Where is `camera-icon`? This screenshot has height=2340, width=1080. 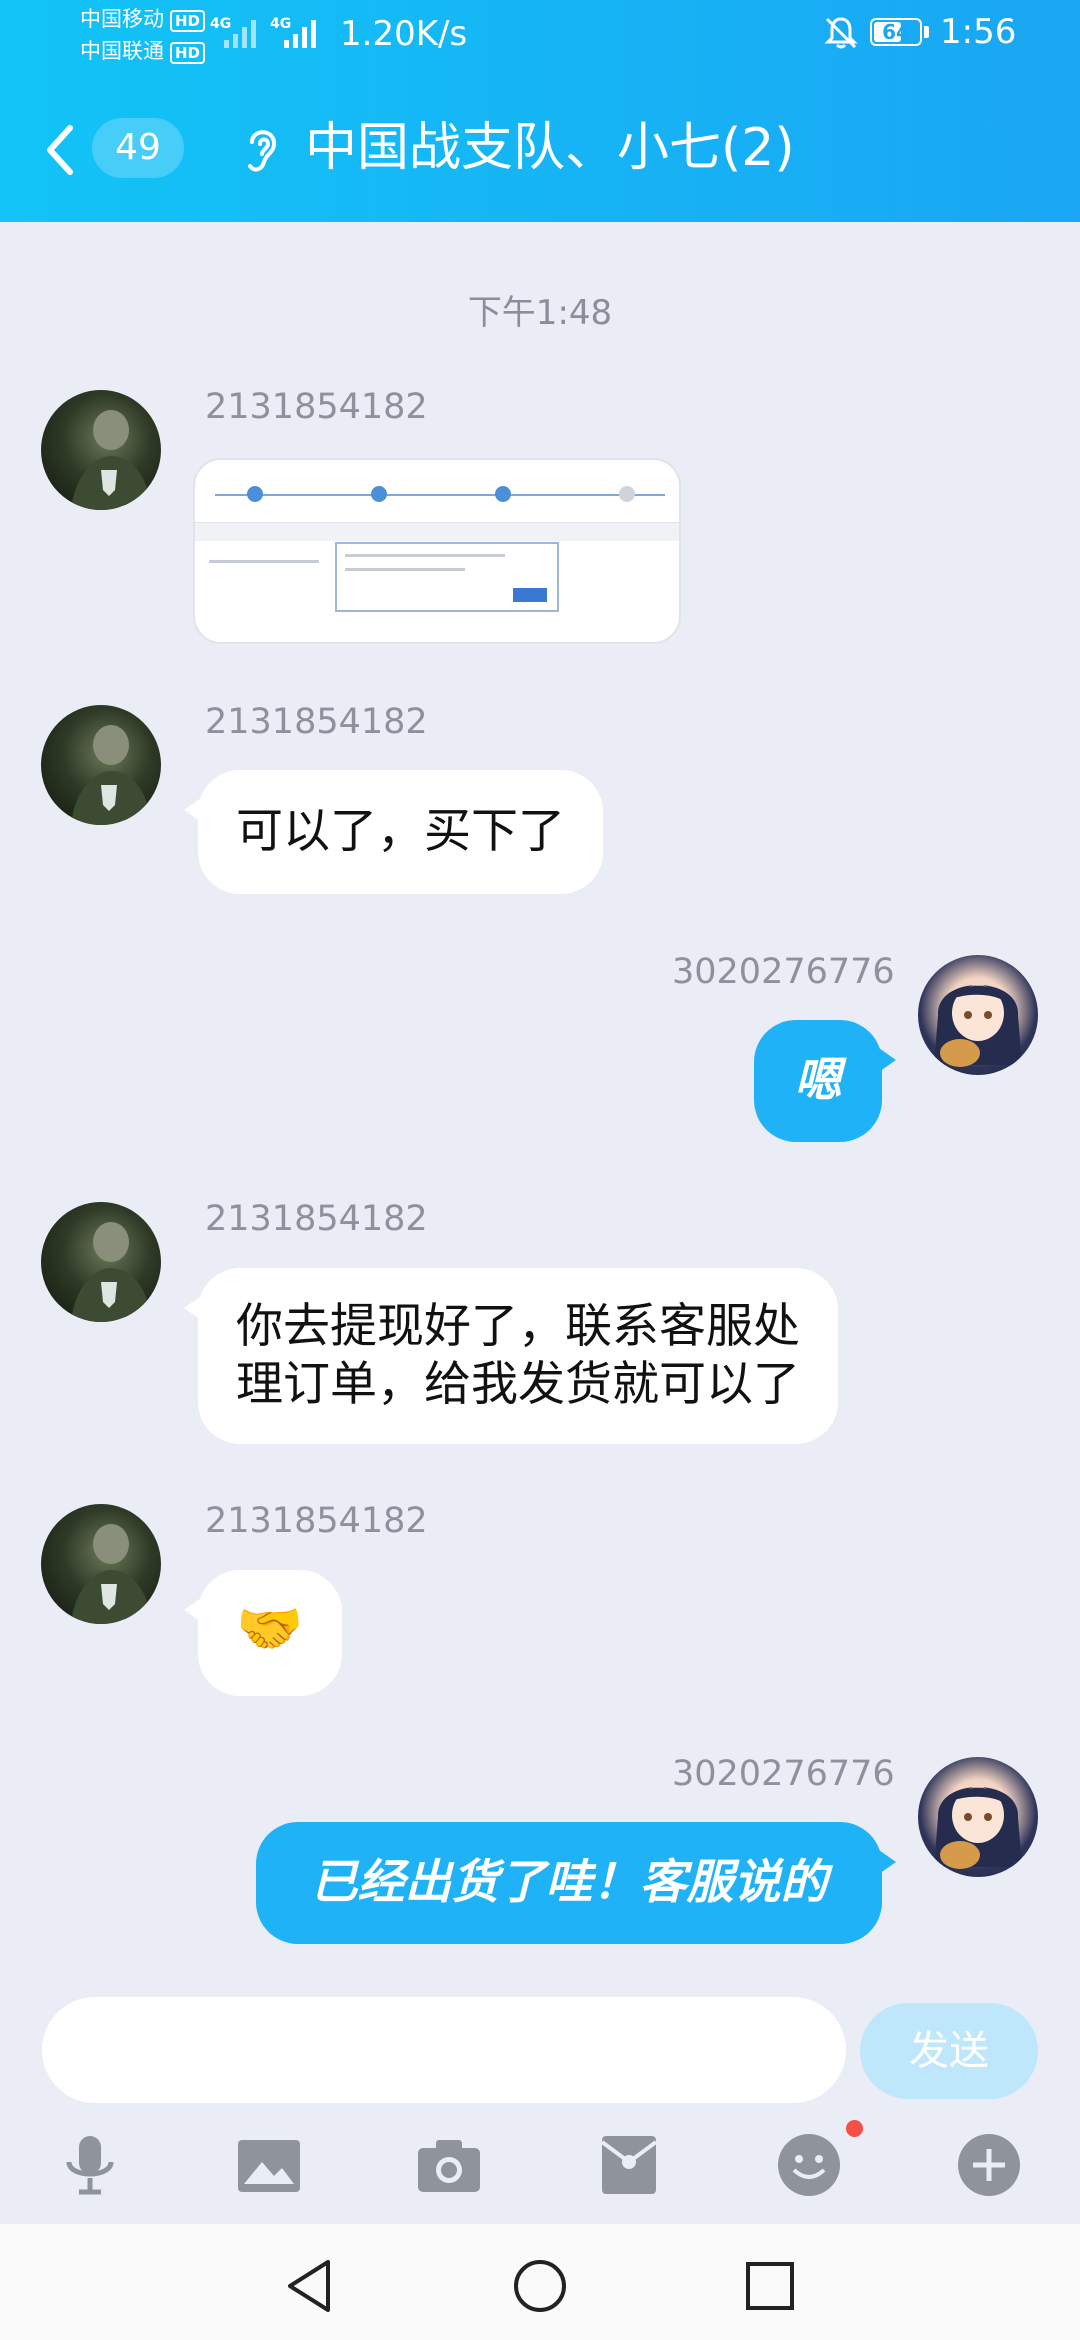
camera-icon is located at coordinates (449, 2165).